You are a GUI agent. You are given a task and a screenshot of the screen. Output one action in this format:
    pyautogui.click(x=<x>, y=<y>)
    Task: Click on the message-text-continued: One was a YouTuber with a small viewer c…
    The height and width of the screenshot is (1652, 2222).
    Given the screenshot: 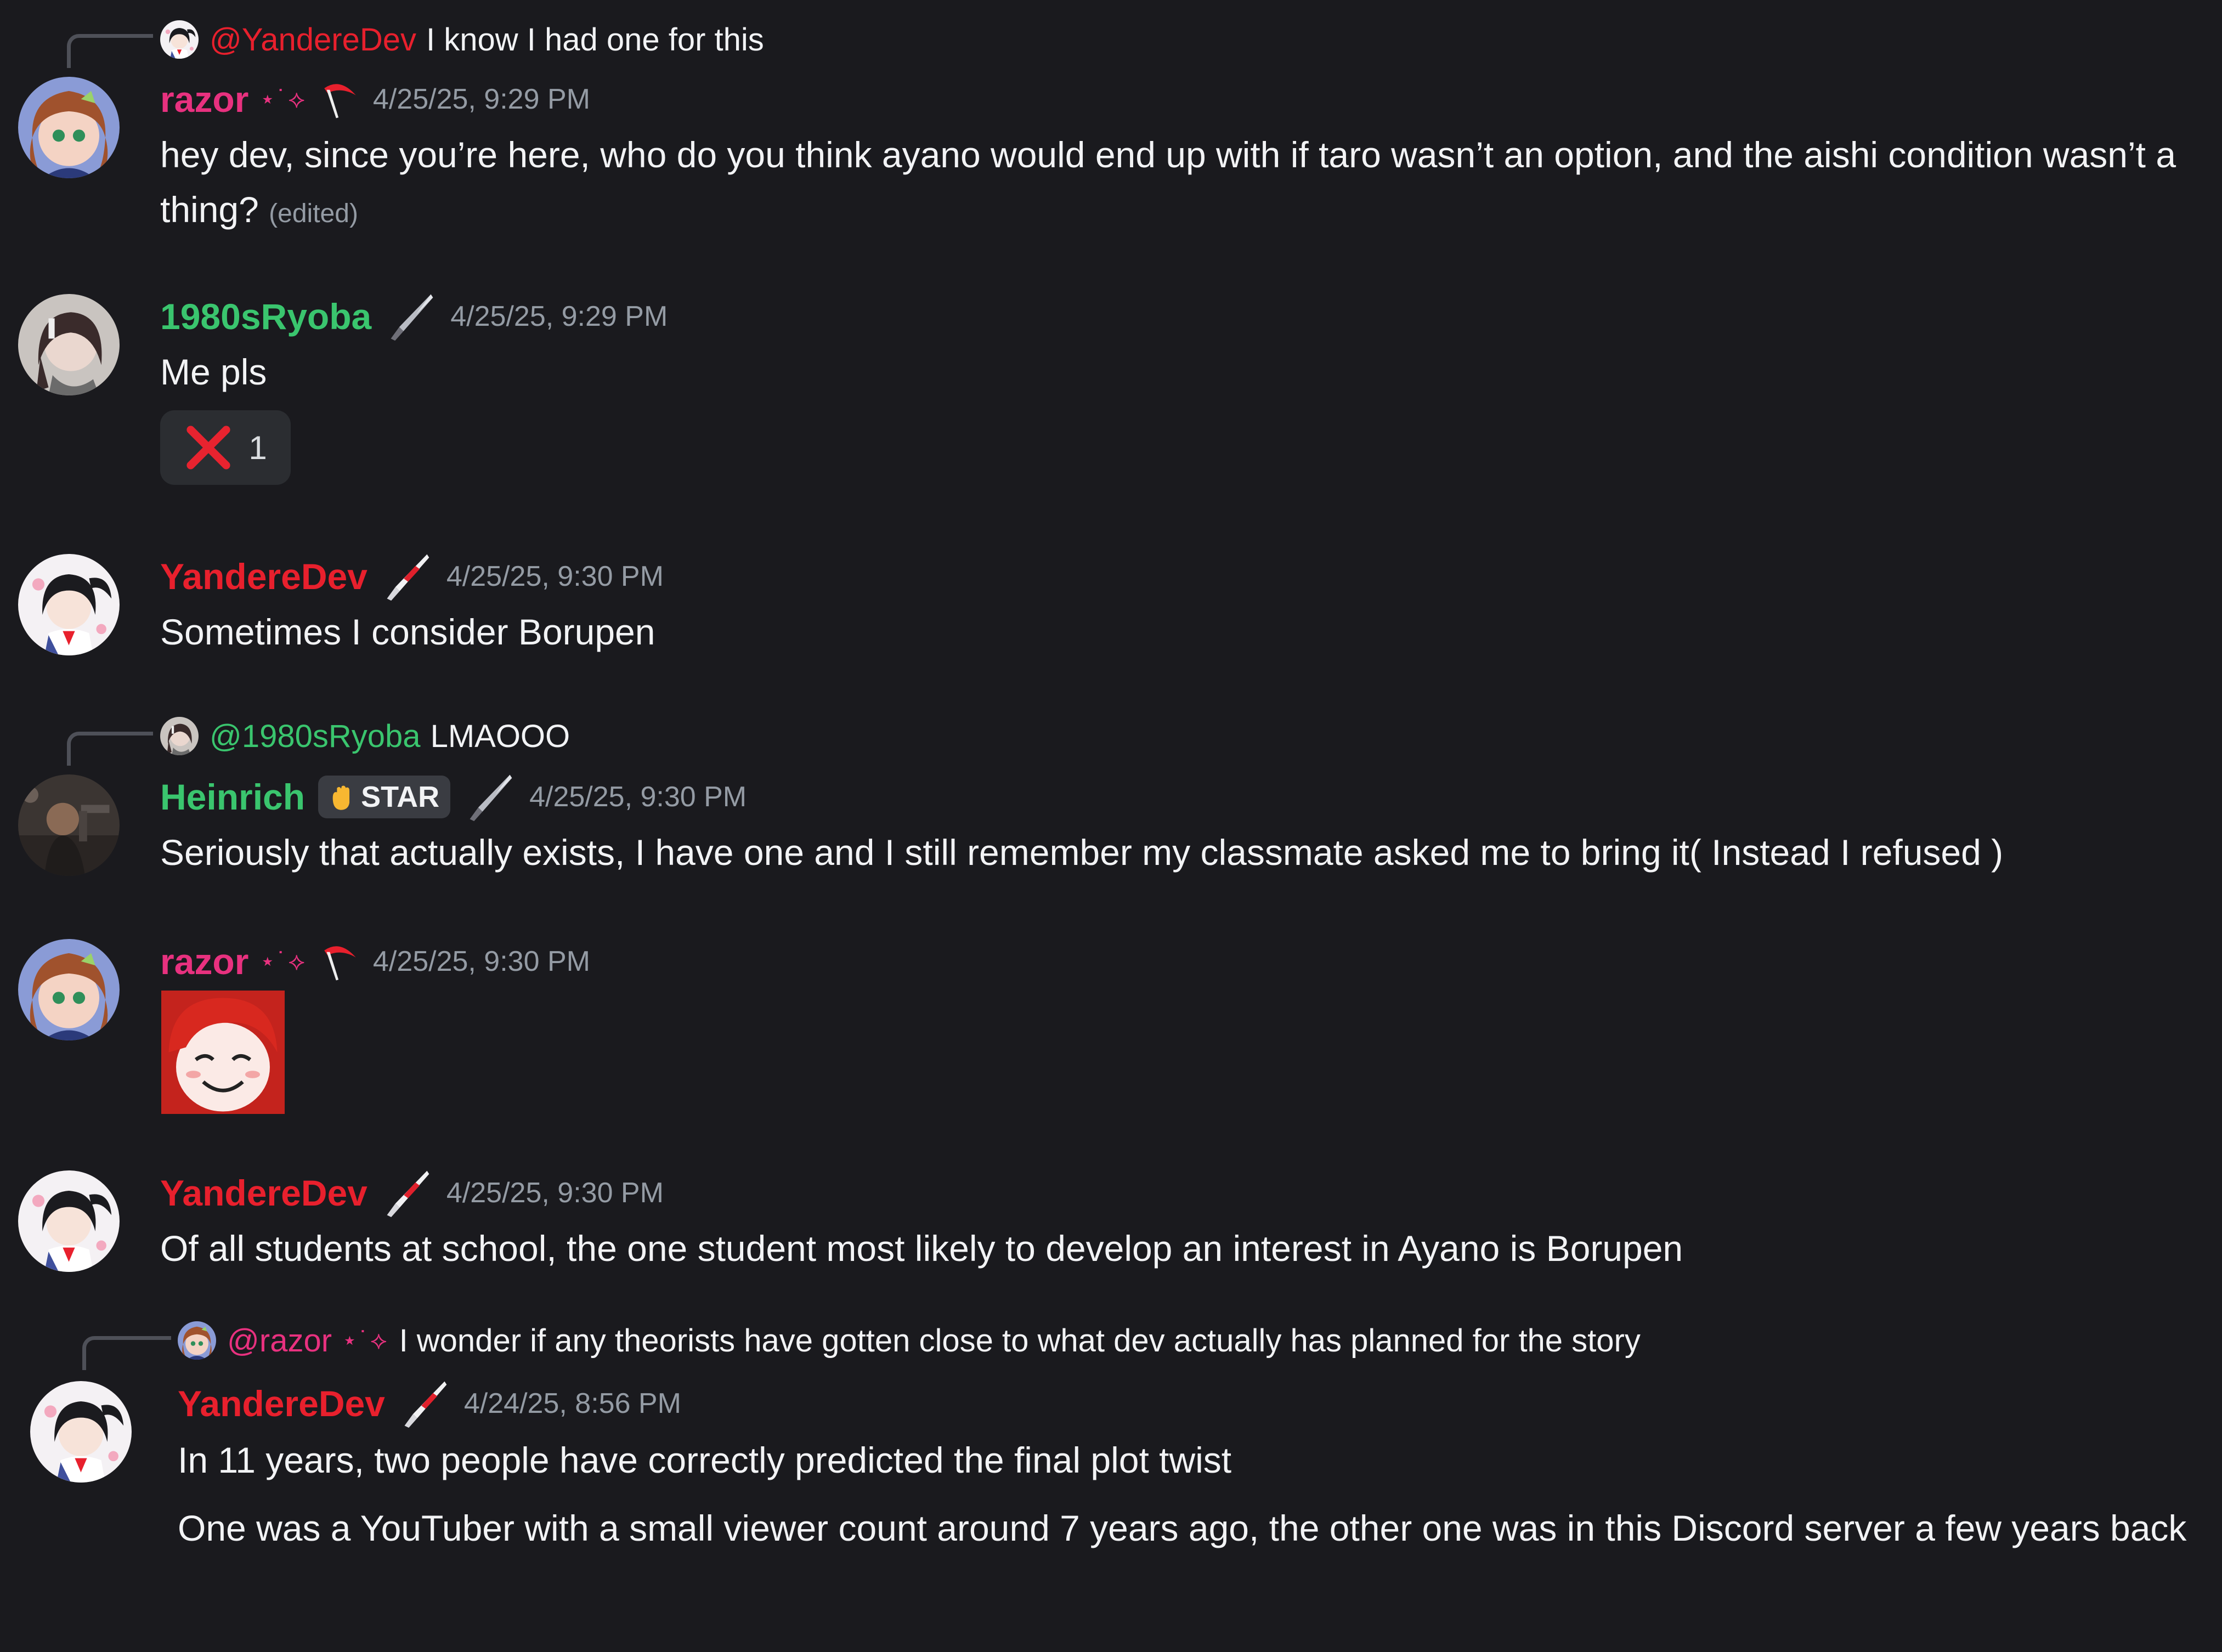 What is the action you would take?
    pyautogui.click(x=1182, y=1528)
    